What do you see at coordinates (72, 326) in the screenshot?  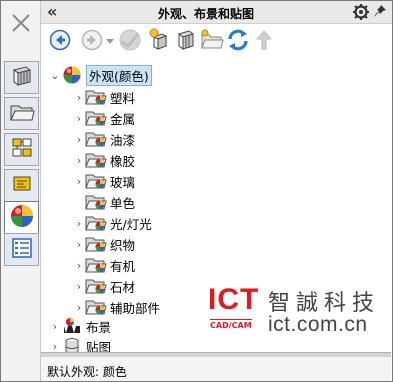 I see `scene-icon` at bounding box center [72, 326].